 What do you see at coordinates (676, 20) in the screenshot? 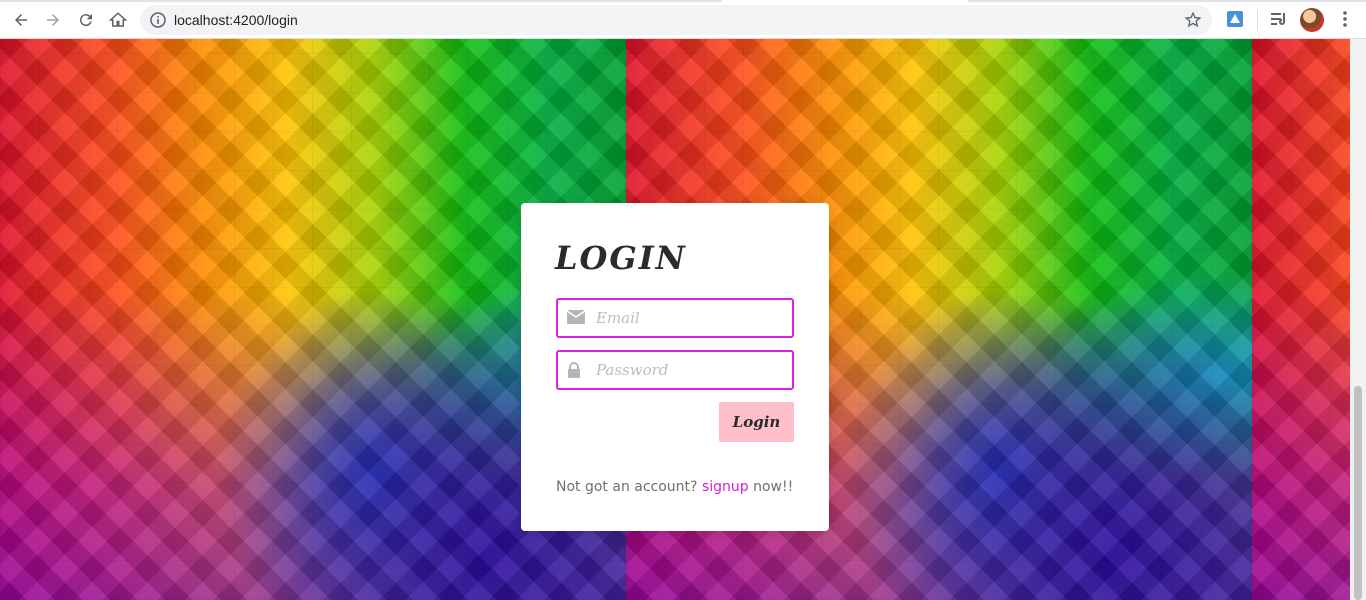
I see `address-bar: localhost:4200/login` at bounding box center [676, 20].